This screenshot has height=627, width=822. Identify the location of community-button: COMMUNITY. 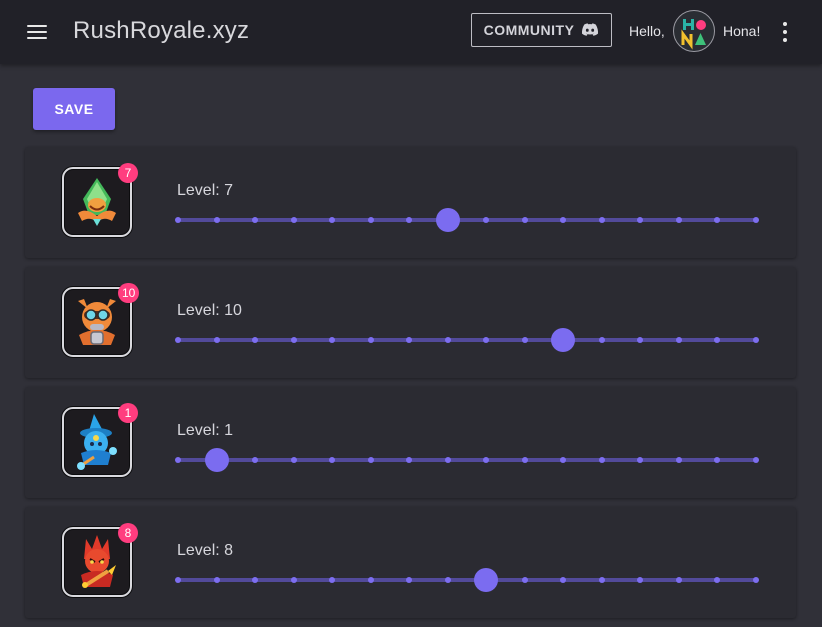
(541, 30).